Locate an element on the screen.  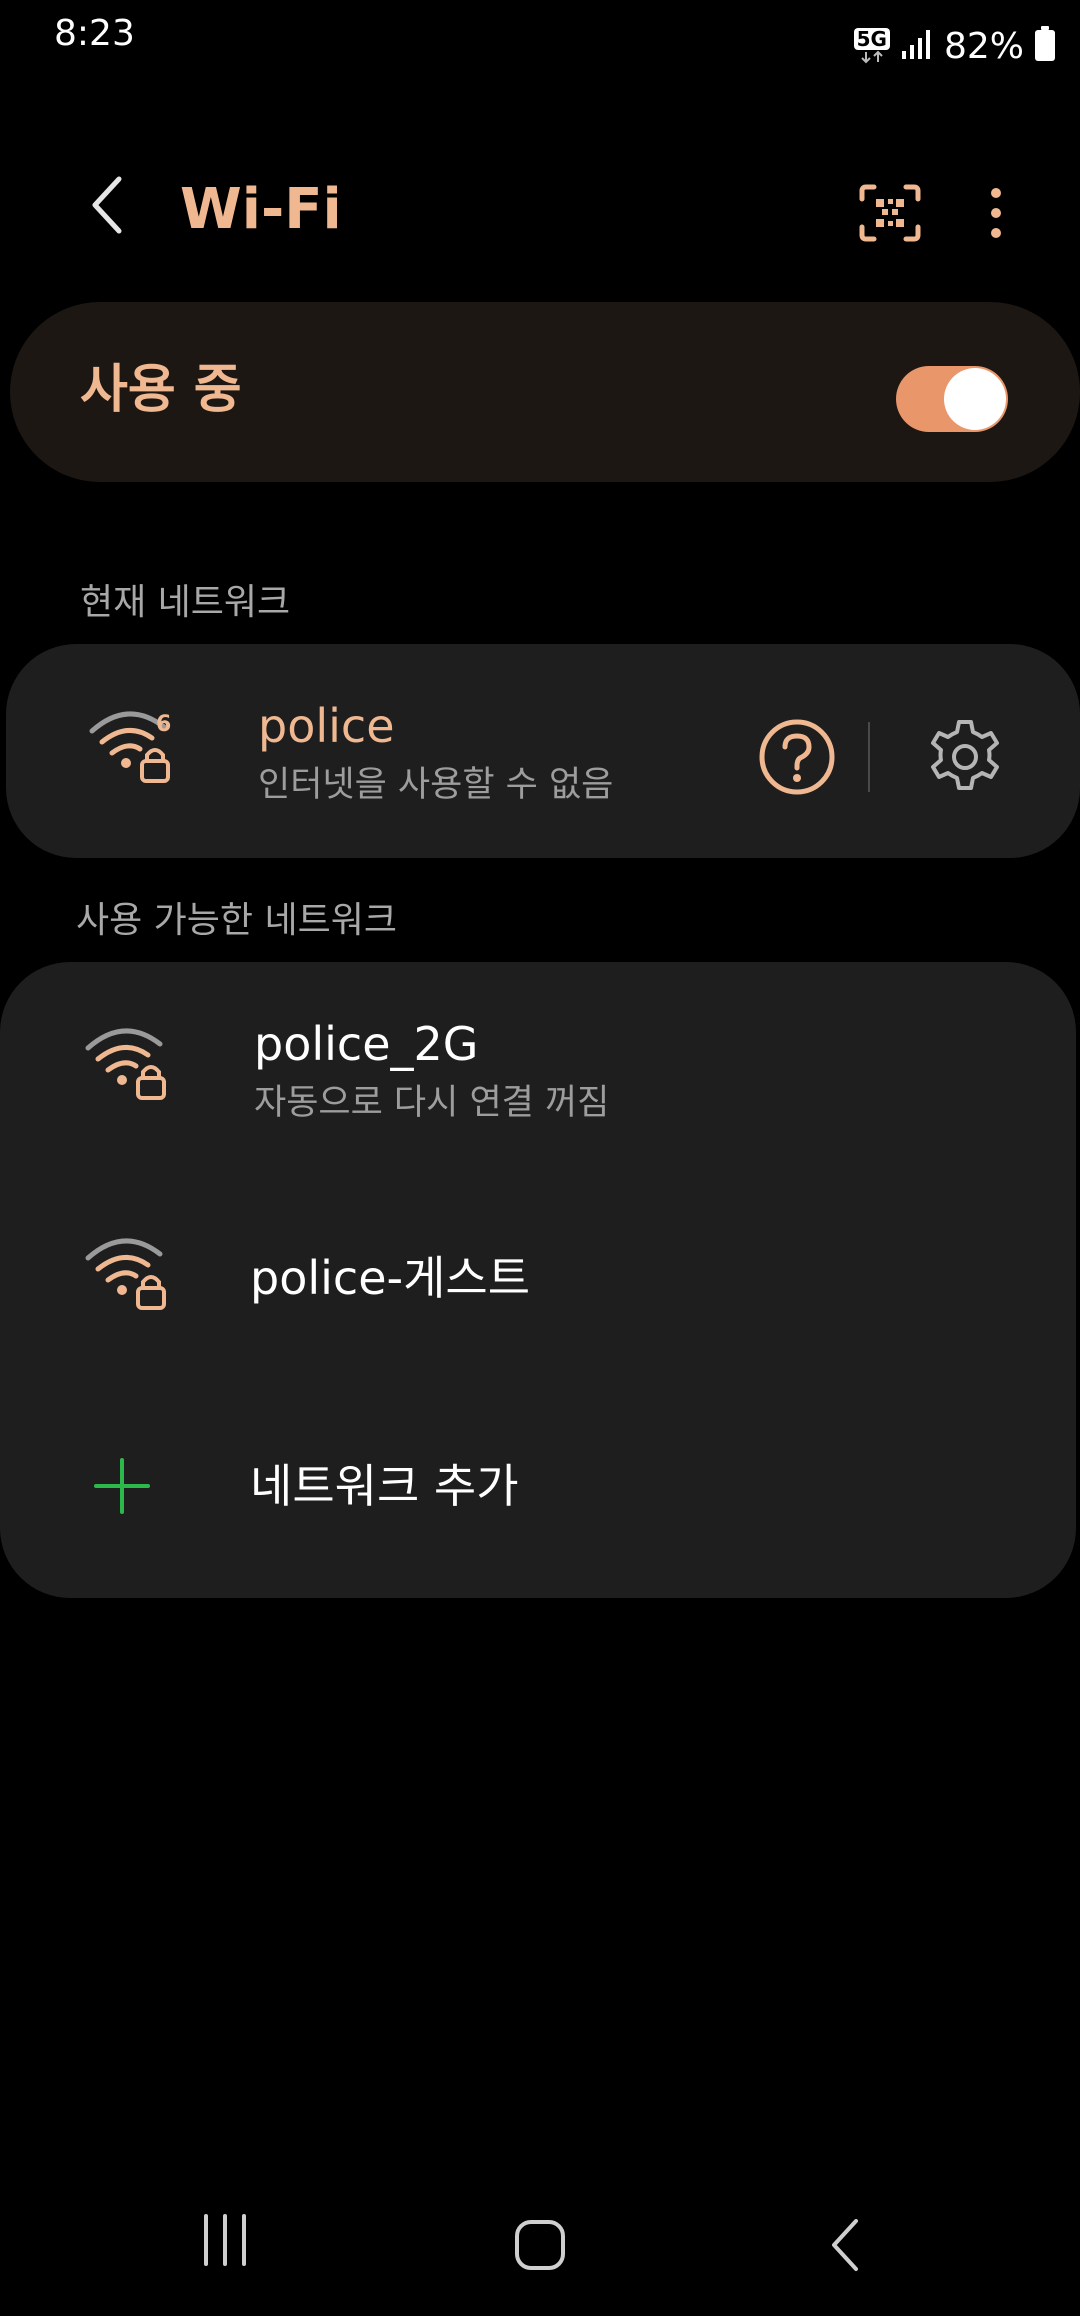
recent-apps-button is located at coordinates (225, 2240).